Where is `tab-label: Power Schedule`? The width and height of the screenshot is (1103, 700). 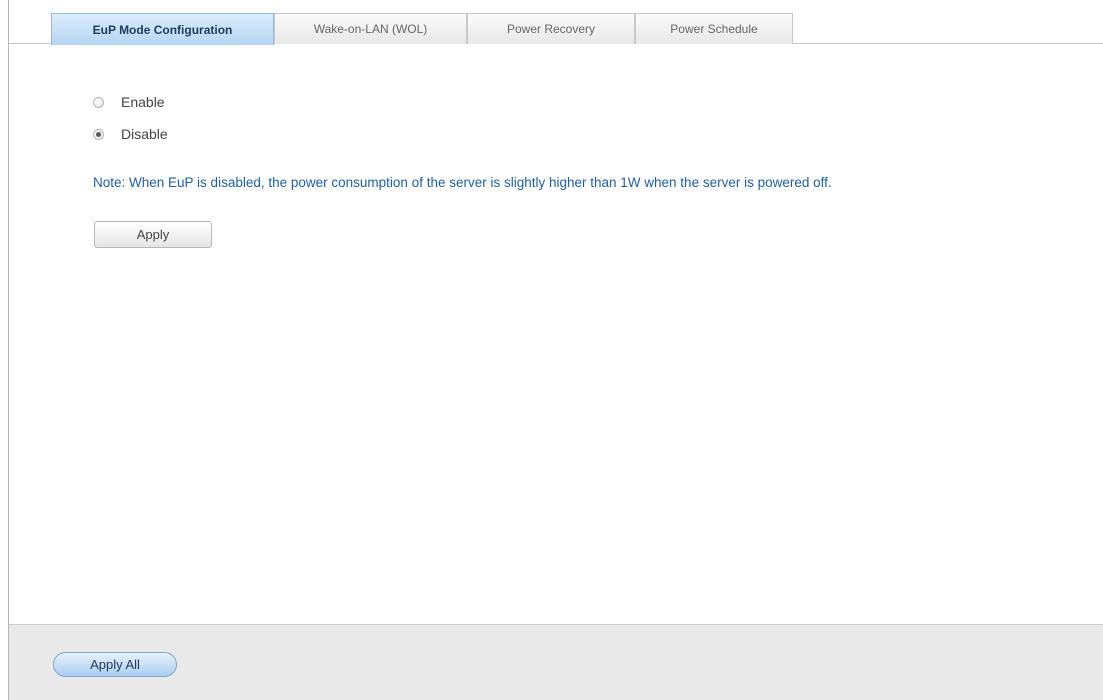
tab-label: Power Schedule is located at coordinates (714, 29).